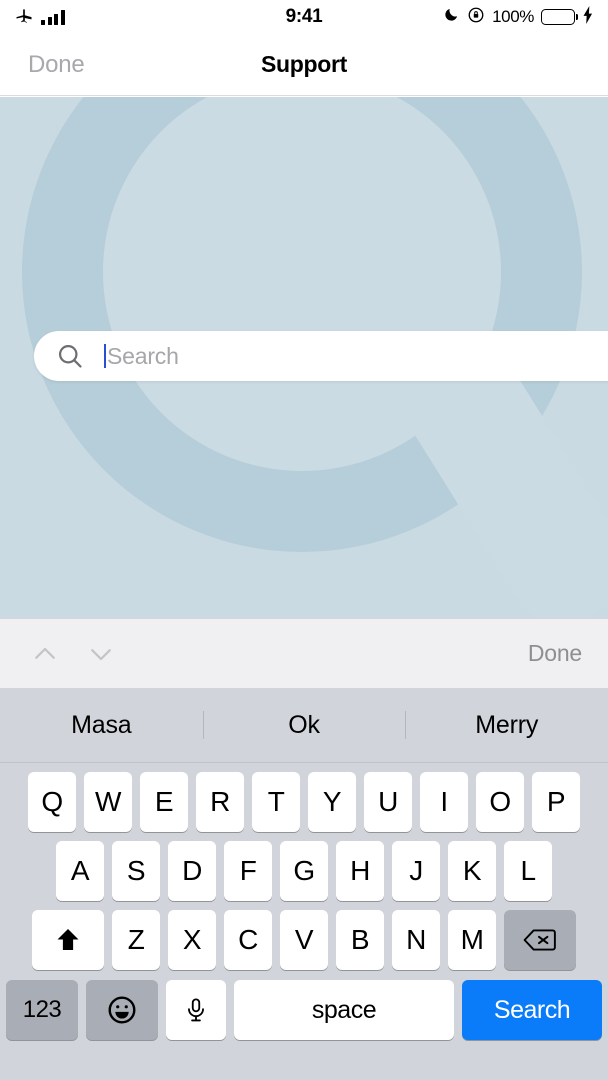 This screenshot has height=1080, width=608. Describe the element at coordinates (105, 356) in the screenshot. I see `text-cursor` at that location.